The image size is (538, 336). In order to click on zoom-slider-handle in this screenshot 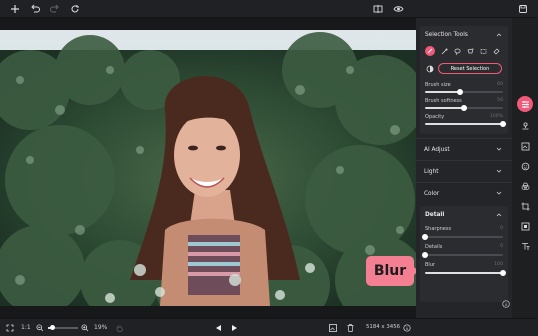, I will do `click(52, 327)`.